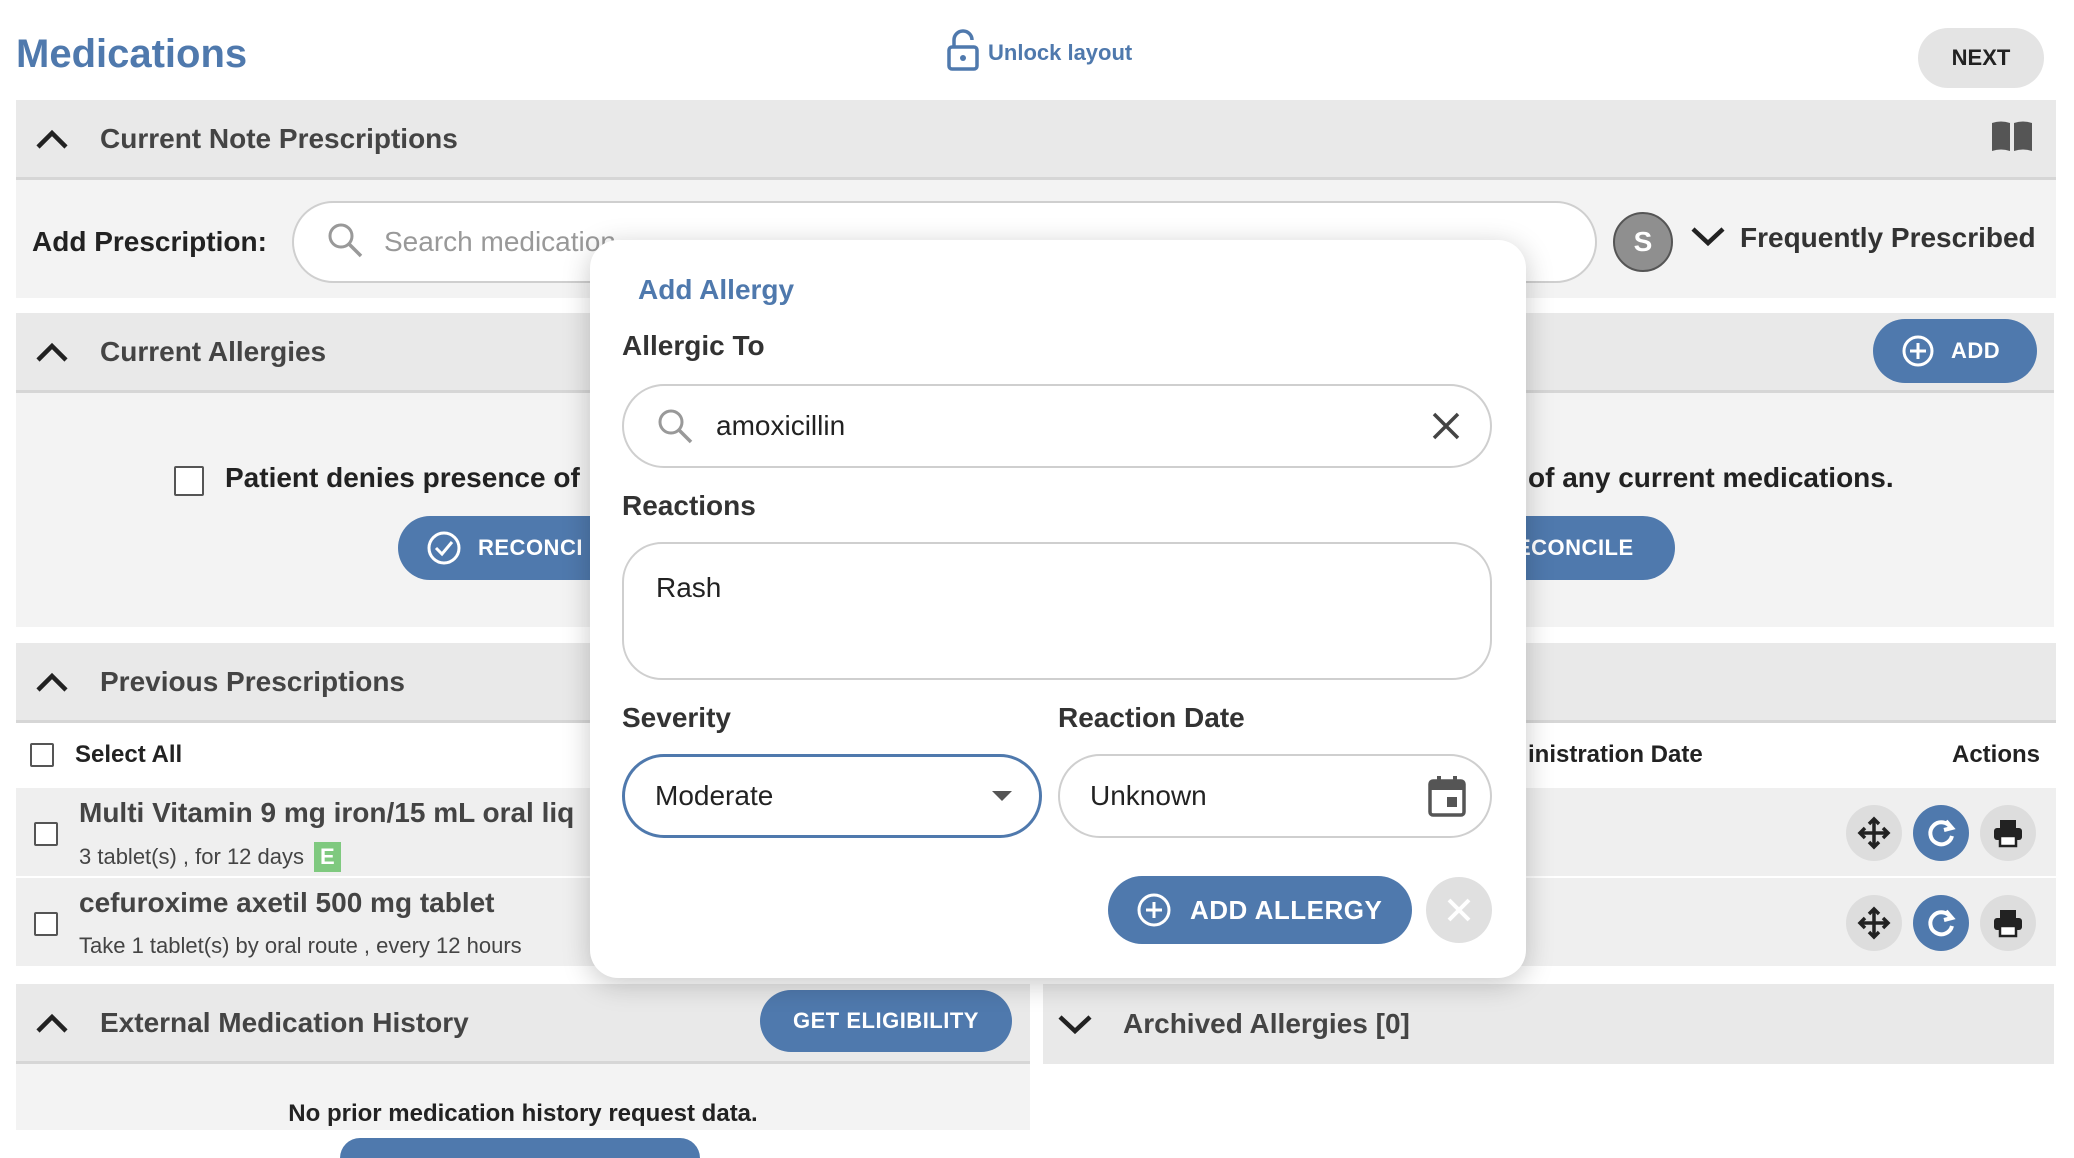 Image resolution: width=2074 pixels, height=1158 pixels. I want to click on archived-allergies-title: Archived Allergies [0], so click(1266, 1023).